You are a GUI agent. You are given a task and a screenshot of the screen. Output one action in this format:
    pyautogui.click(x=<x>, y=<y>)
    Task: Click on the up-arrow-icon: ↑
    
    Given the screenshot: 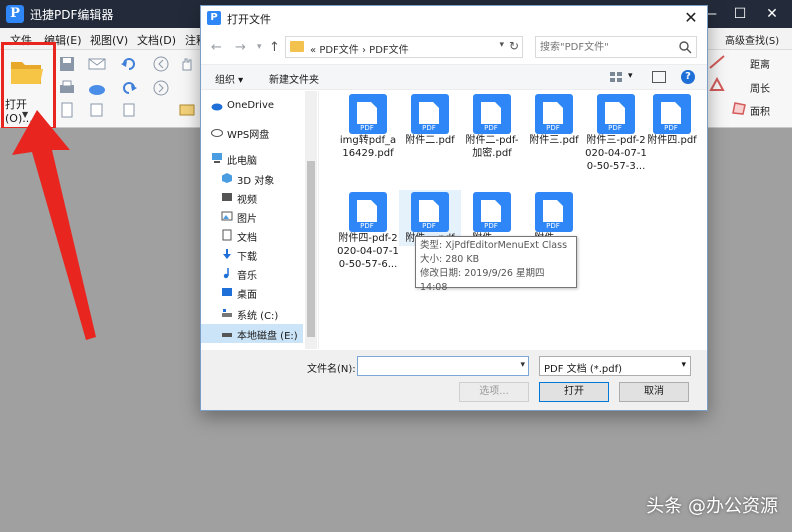 What is the action you would take?
    pyautogui.click(x=274, y=47)
    